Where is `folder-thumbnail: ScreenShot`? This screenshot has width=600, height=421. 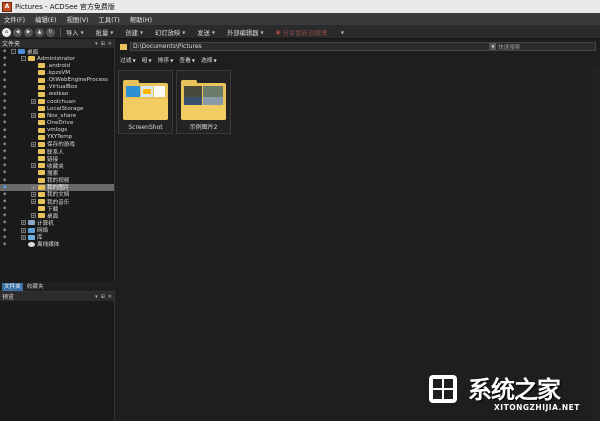 folder-thumbnail: ScreenShot is located at coordinates (145, 102).